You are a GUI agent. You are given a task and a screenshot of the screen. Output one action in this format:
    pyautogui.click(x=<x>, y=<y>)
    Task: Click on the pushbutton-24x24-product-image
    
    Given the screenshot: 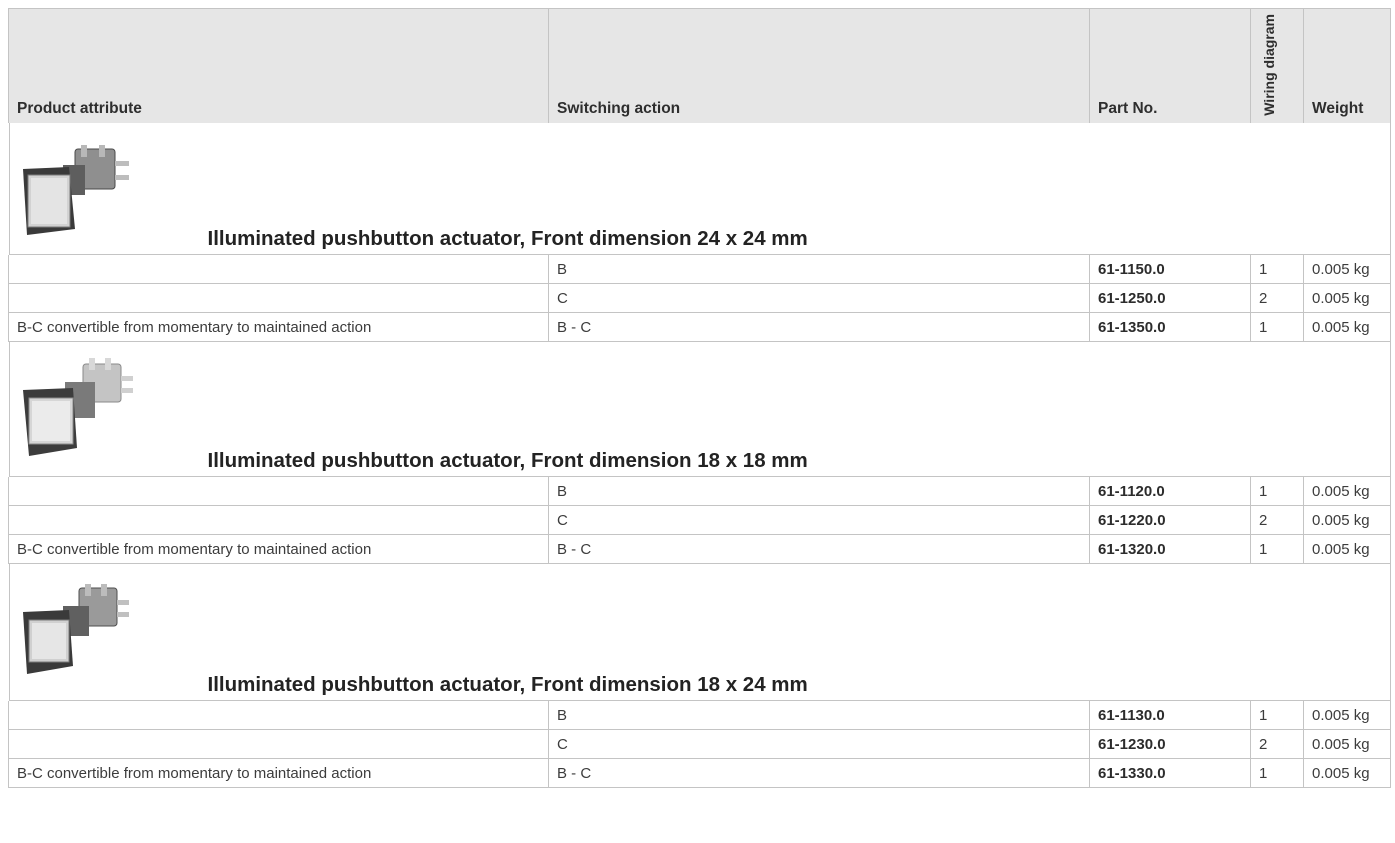 What is the action you would take?
    pyautogui.click(x=75, y=190)
    